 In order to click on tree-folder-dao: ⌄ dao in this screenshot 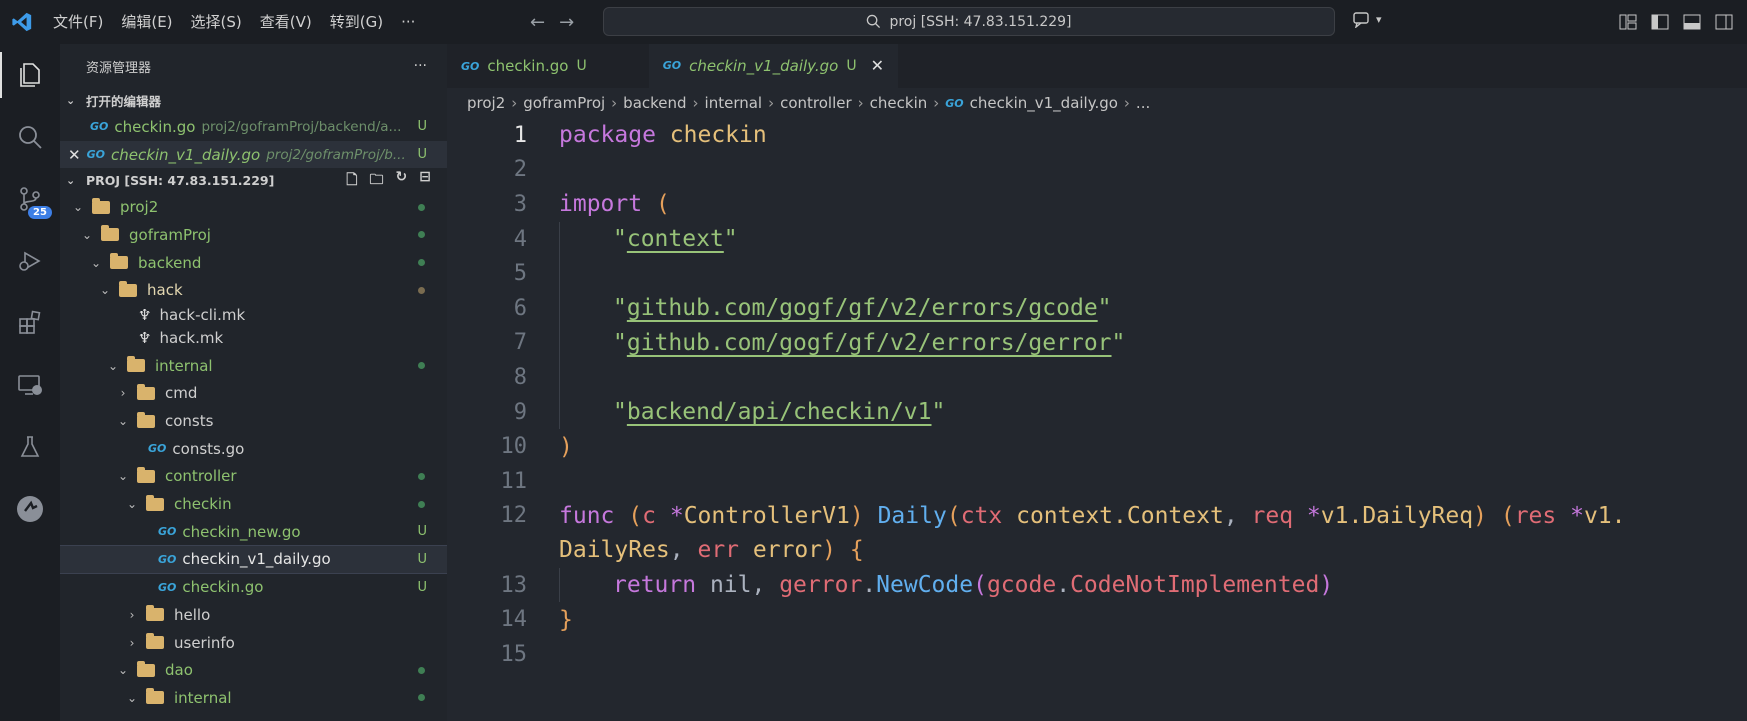, I will do `click(253, 670)`.